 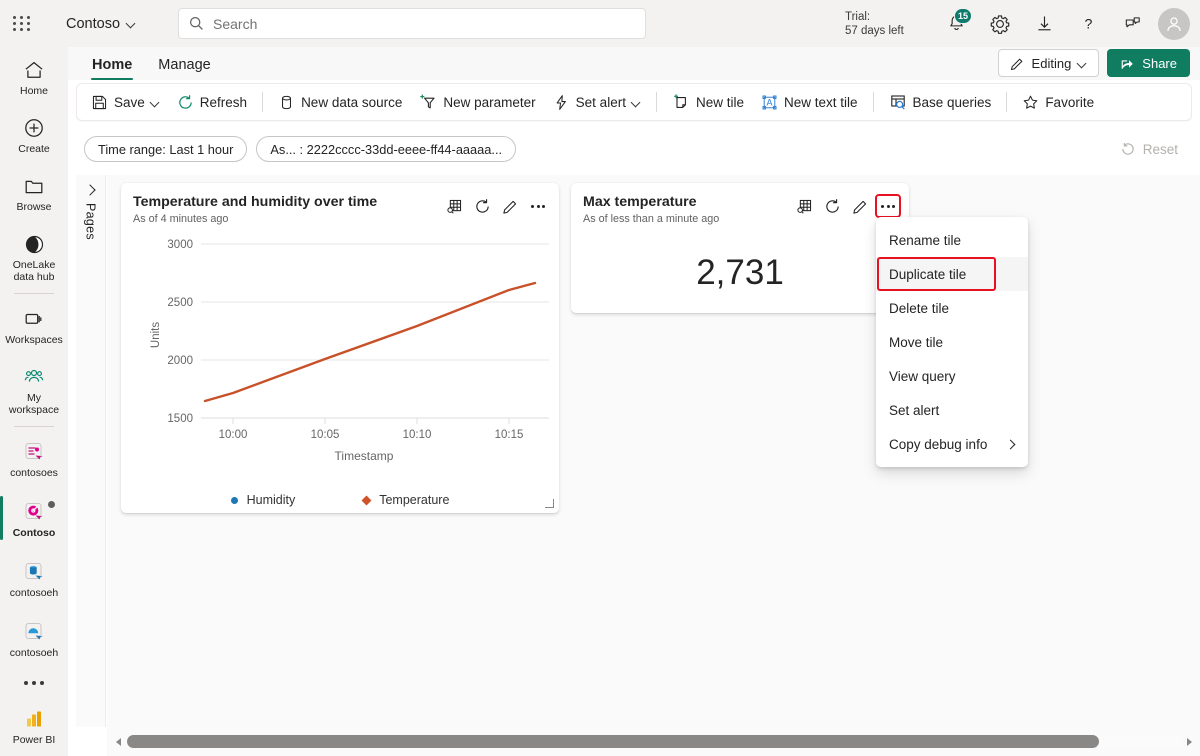 I want to click on new-data-source-button: New data source, so click(x=340, y=102).